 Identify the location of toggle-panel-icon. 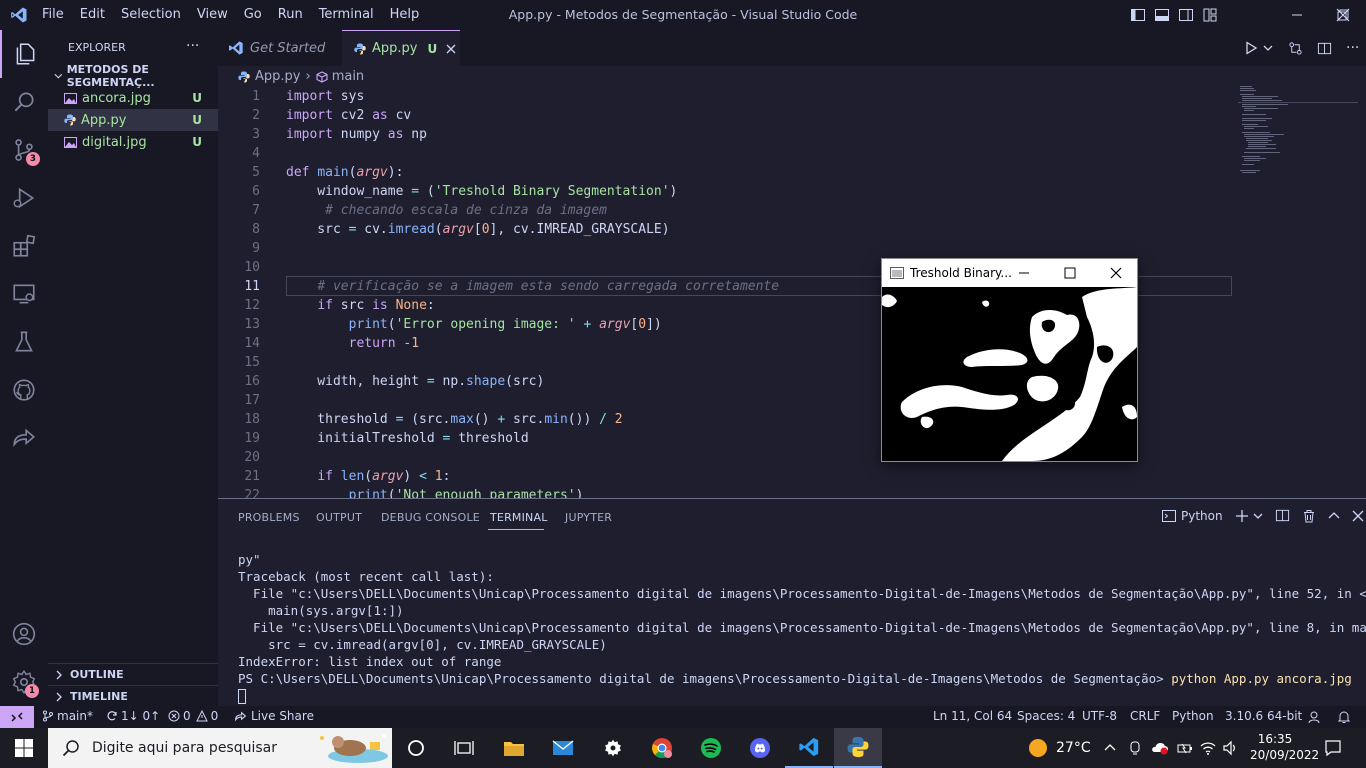
(1162, 15).